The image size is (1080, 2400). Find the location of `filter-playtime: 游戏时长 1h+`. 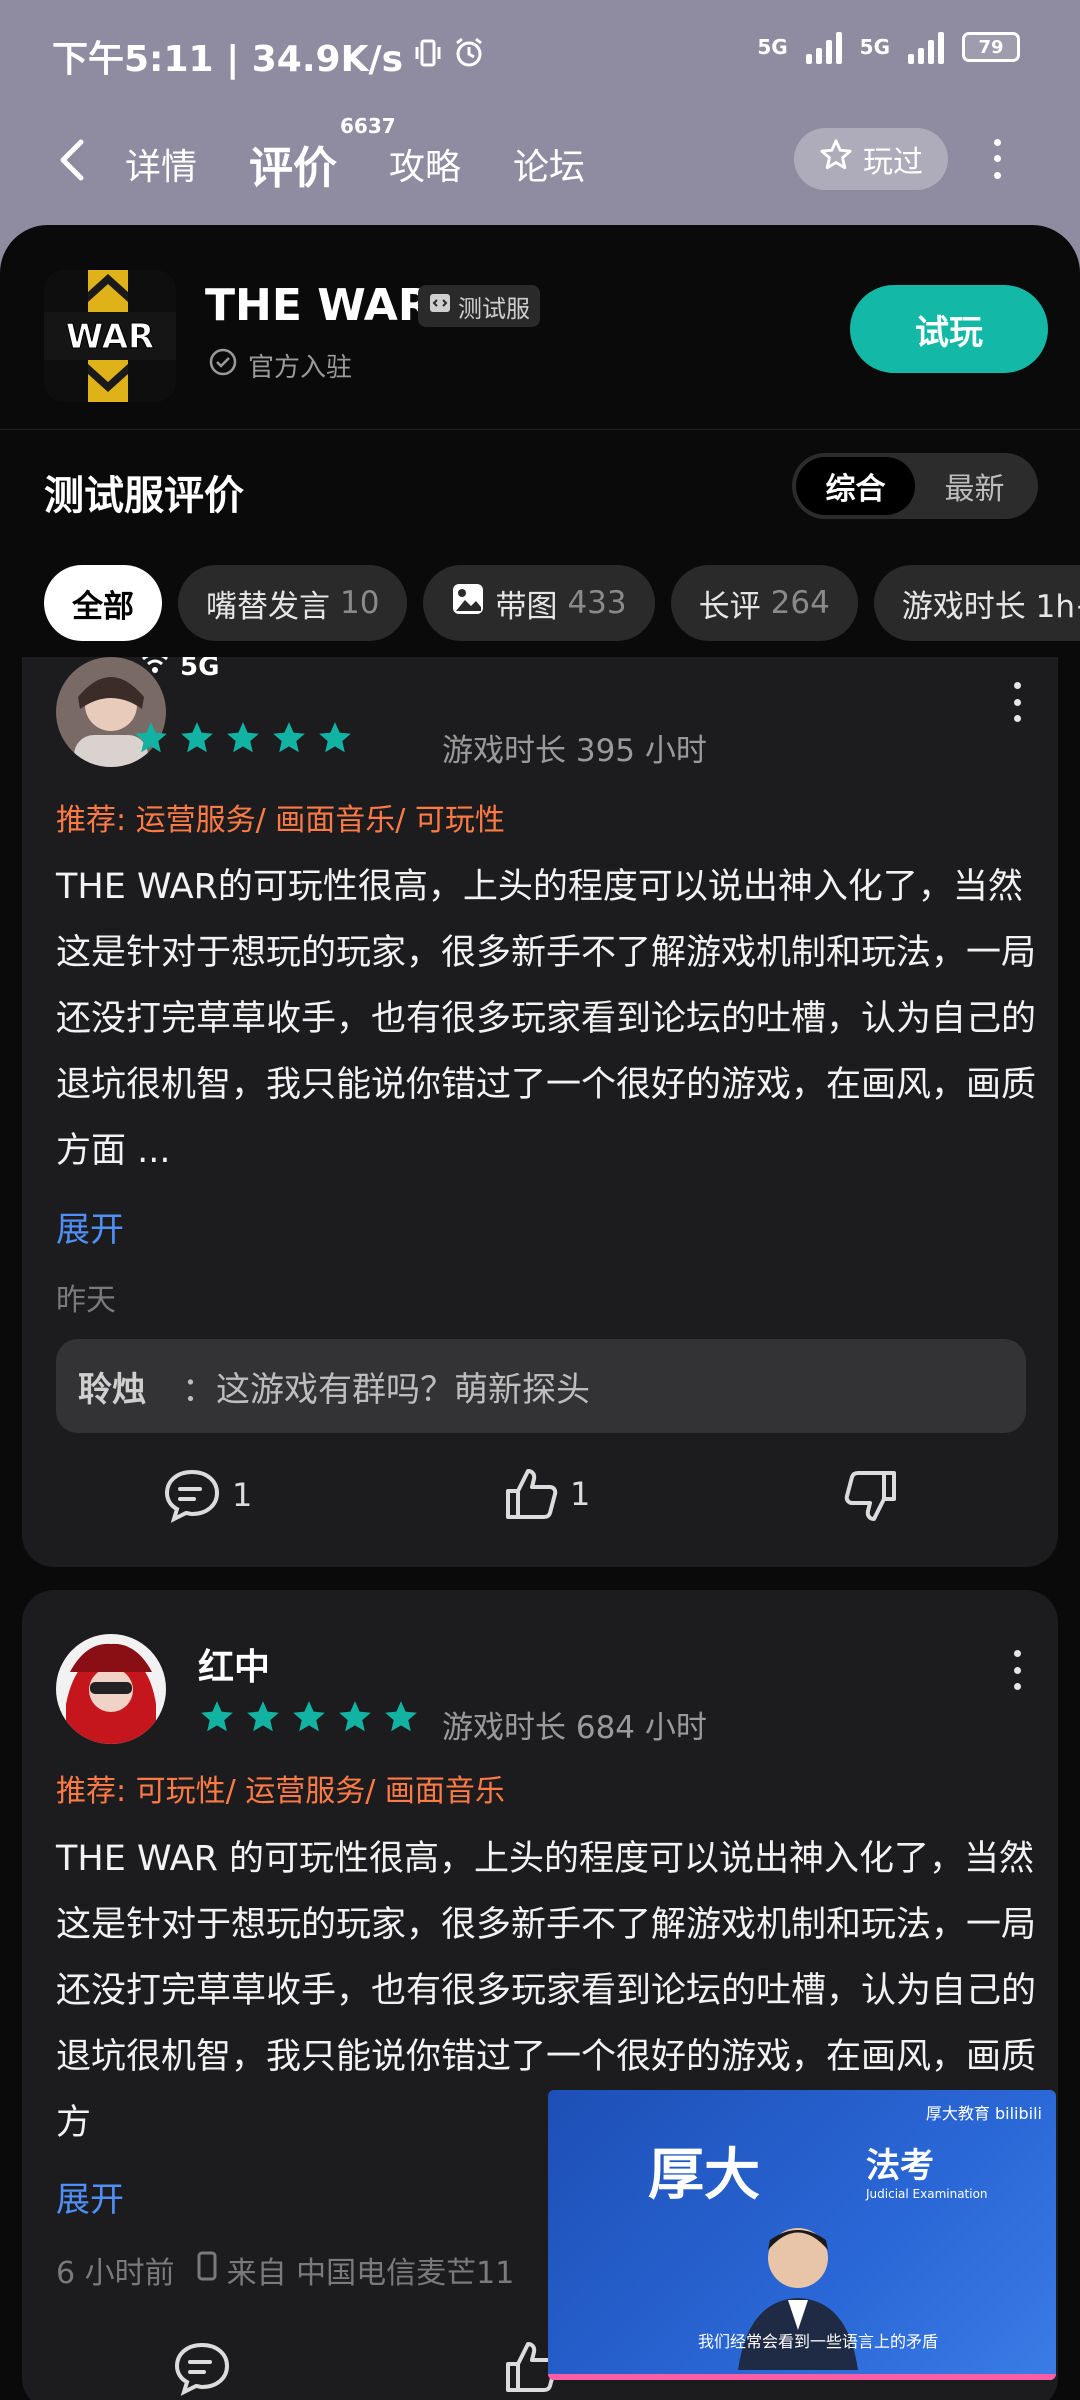

filter-playtime: 游戏时长 1h+ is located at coordinates (976, 603).